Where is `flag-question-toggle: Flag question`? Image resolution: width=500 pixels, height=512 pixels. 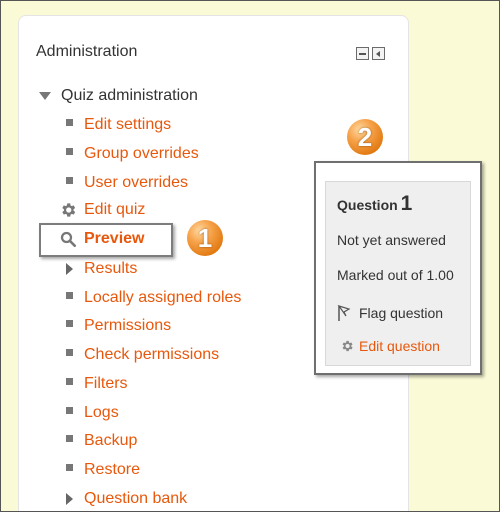 flag-question-toggle: Flag question is located at coordinates (390, 313).